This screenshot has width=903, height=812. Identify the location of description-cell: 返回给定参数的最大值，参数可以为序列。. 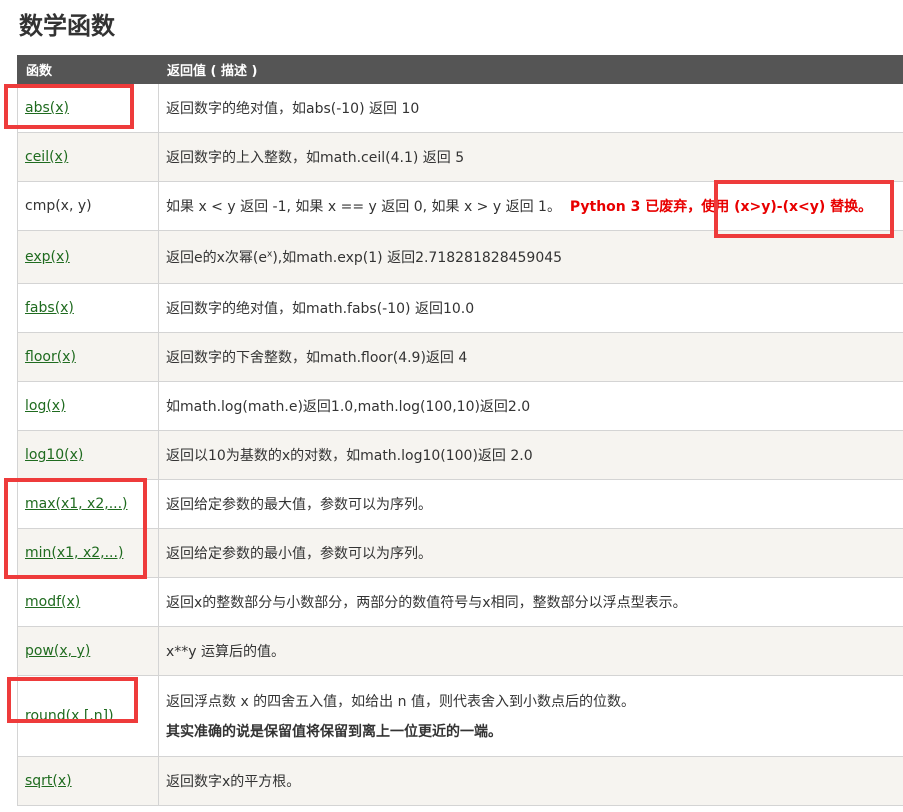
(530, 504).